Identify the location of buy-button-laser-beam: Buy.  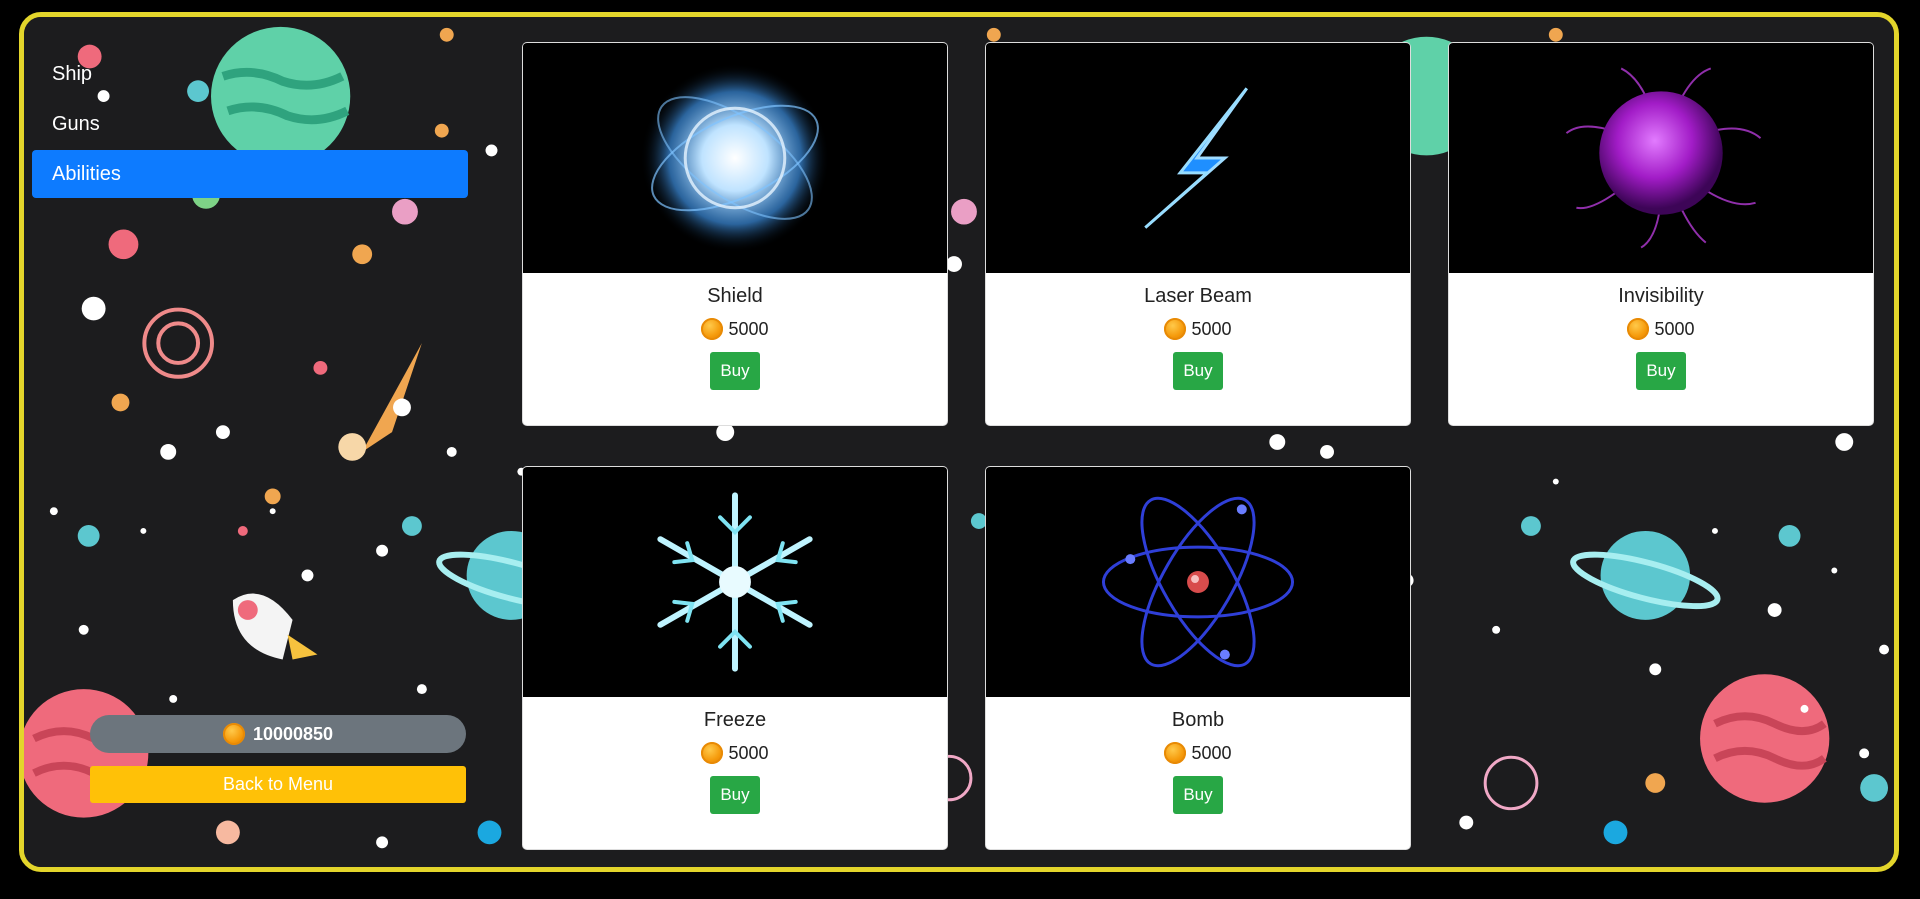
(1198, 371).